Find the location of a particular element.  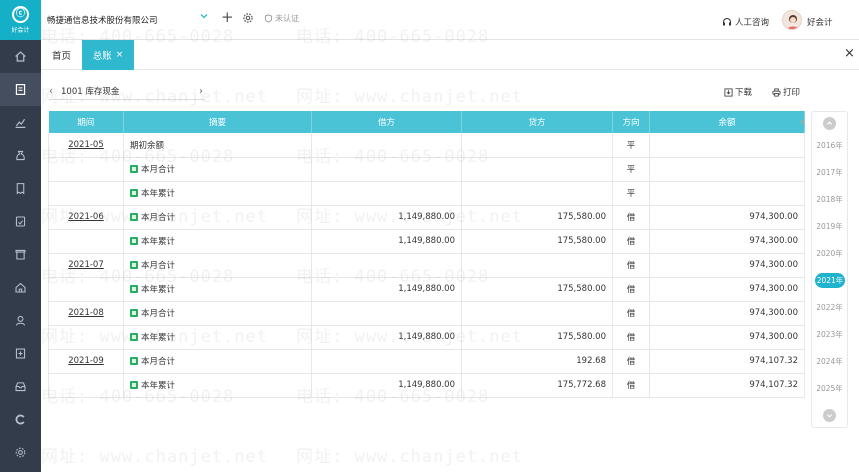

year-item: 2018年 is located at coordinates (829, 199).